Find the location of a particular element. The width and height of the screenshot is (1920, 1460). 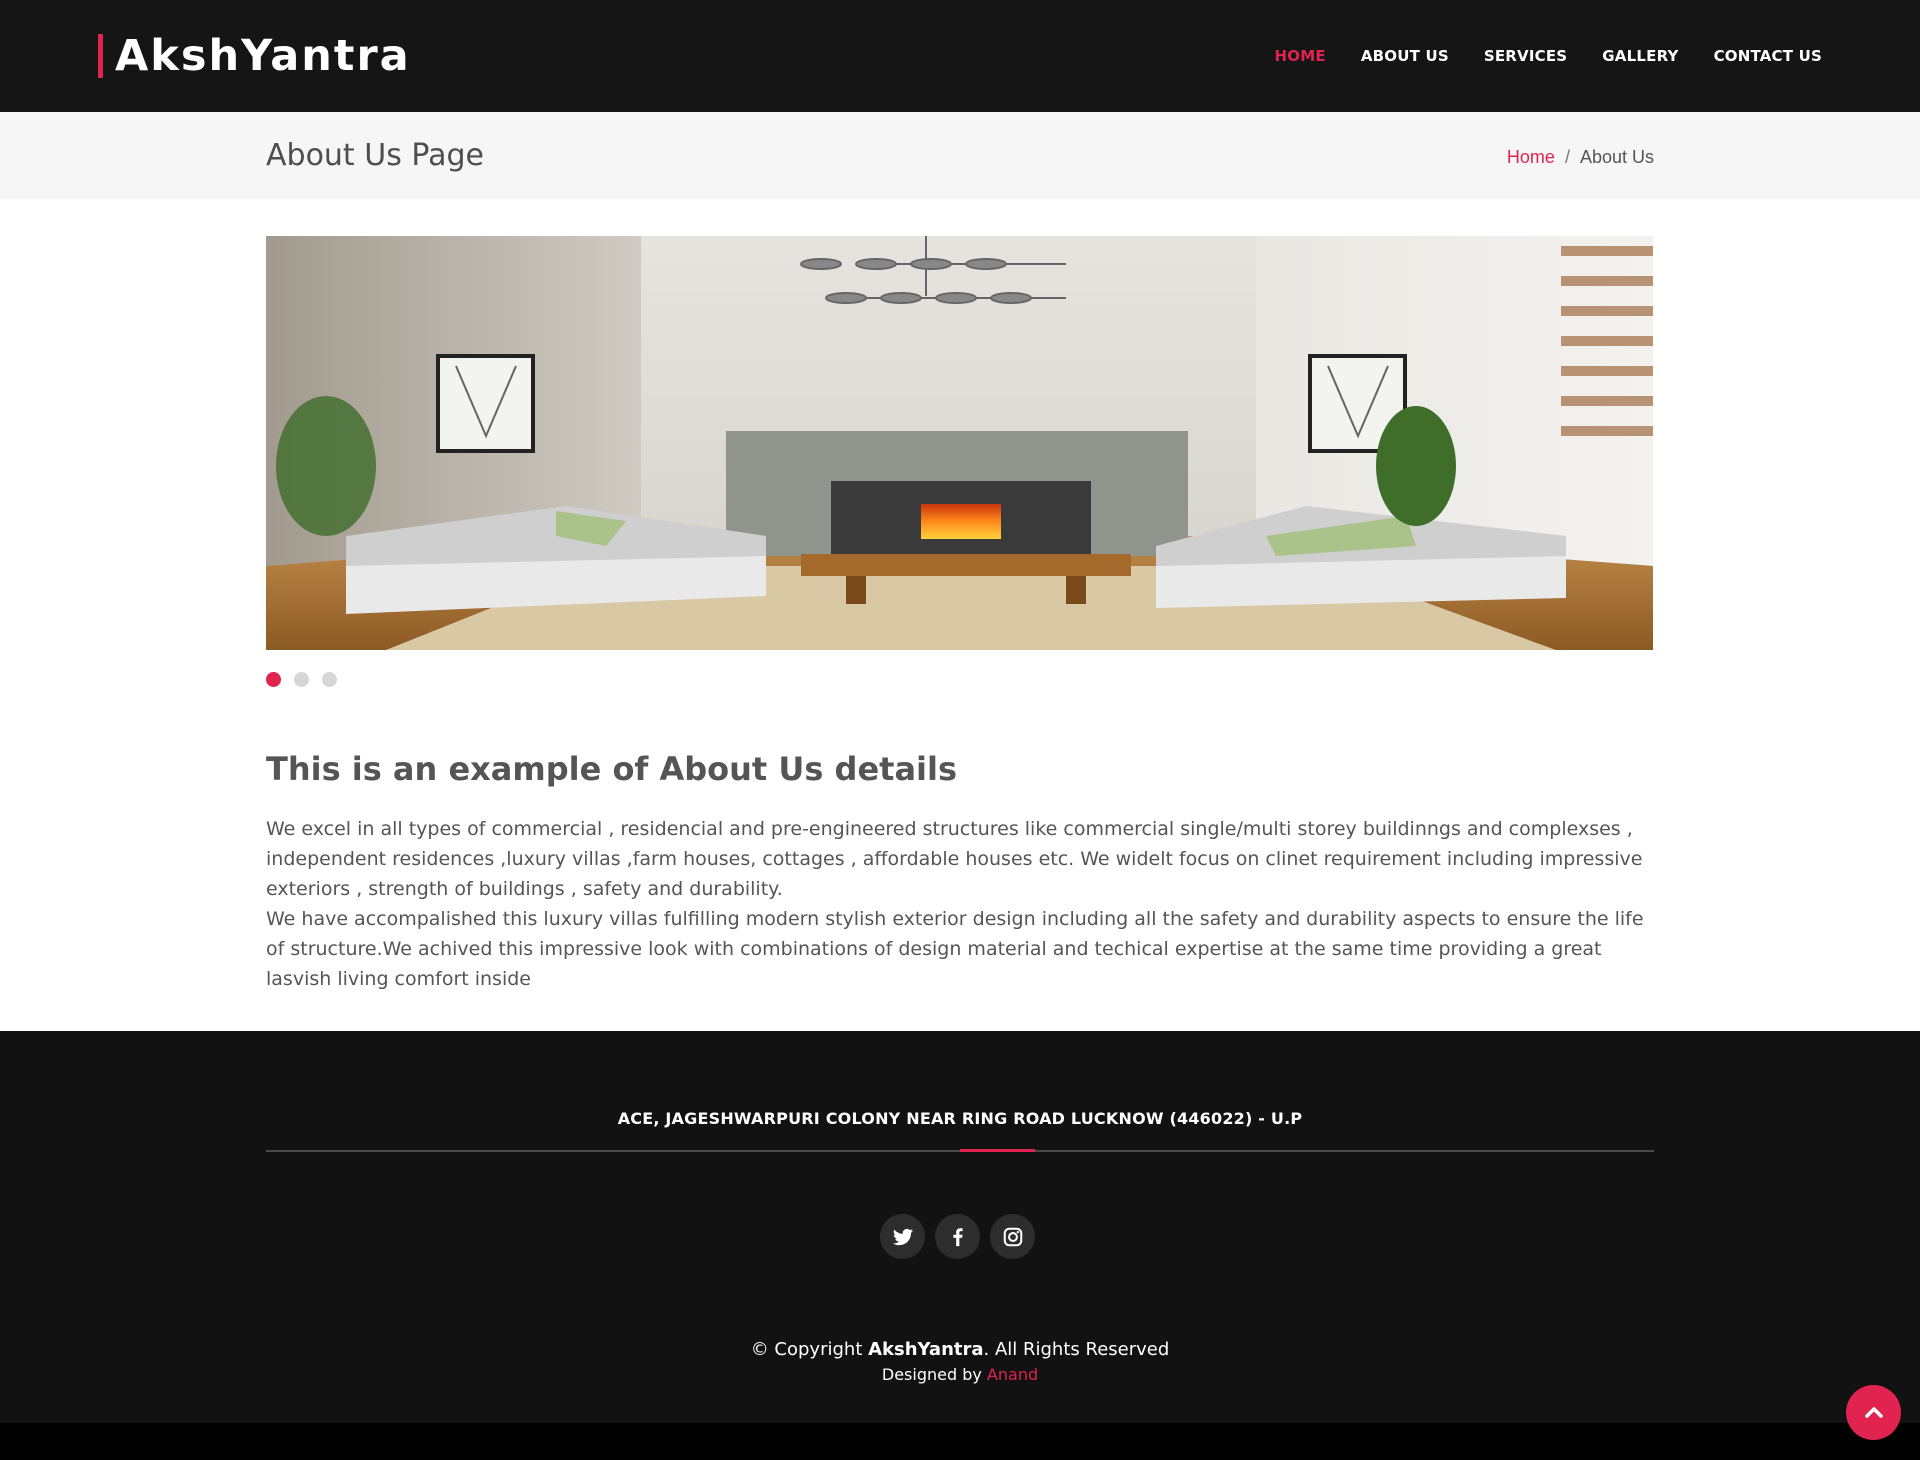

facebook-icon is located at coordinates (957, 1236).